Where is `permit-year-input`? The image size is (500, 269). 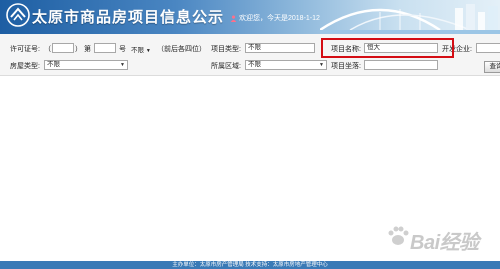
permit-year-input is located at coordinates (63, 48).